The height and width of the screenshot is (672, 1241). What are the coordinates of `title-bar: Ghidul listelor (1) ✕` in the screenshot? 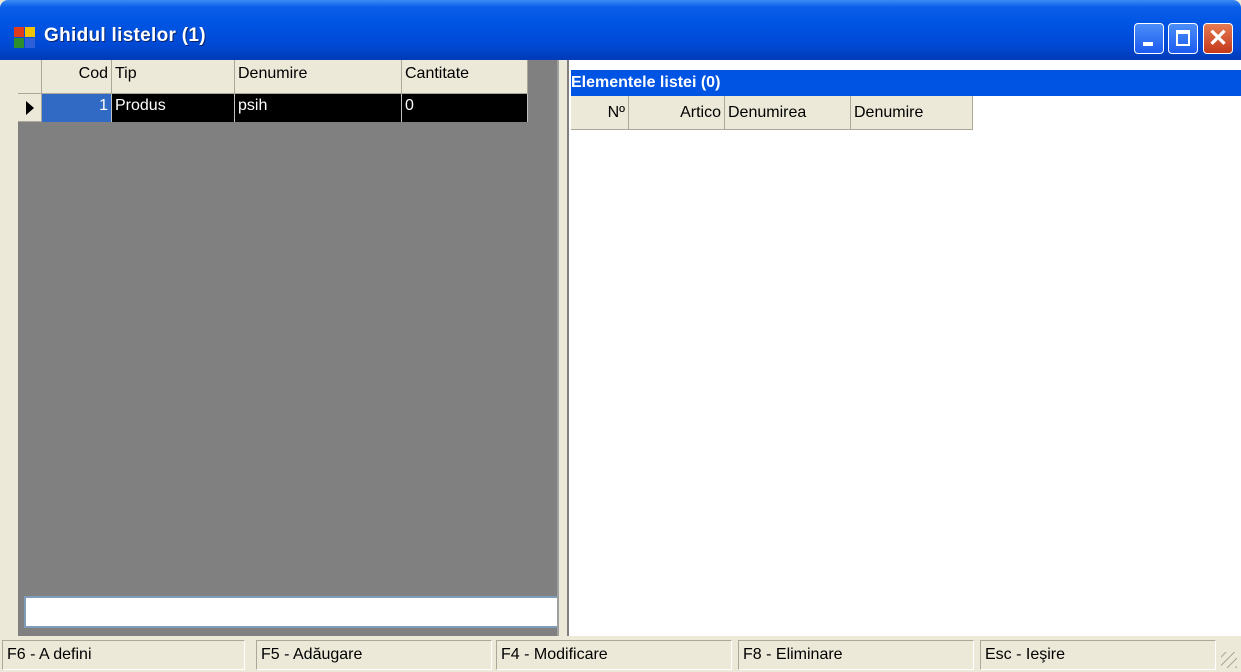 It's located at (620, 30).